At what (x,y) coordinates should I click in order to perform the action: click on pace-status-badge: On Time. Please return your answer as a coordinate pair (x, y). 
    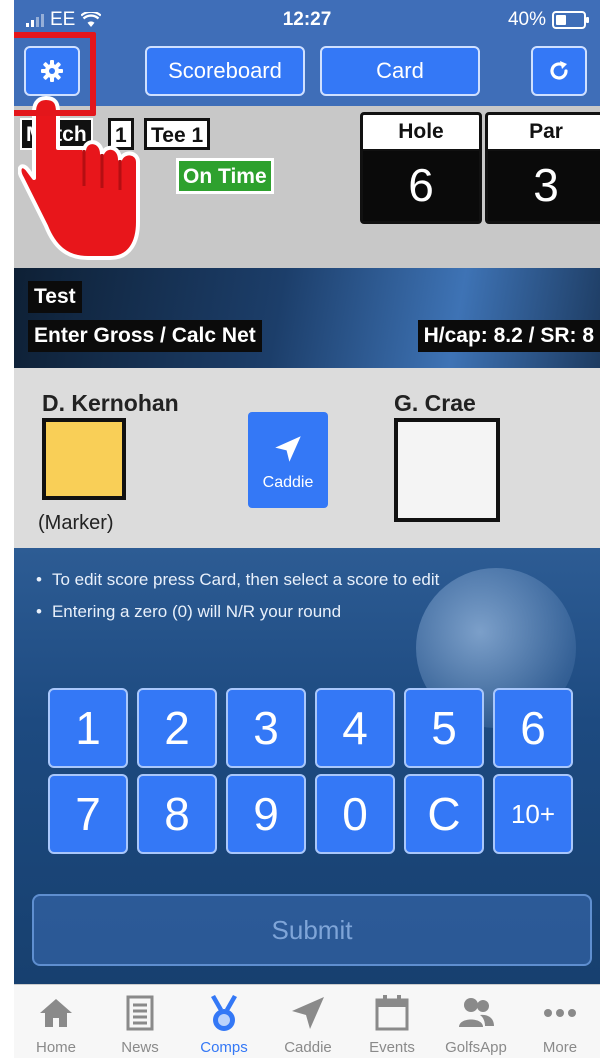
    Looking at the image, I should click on (225, 176).